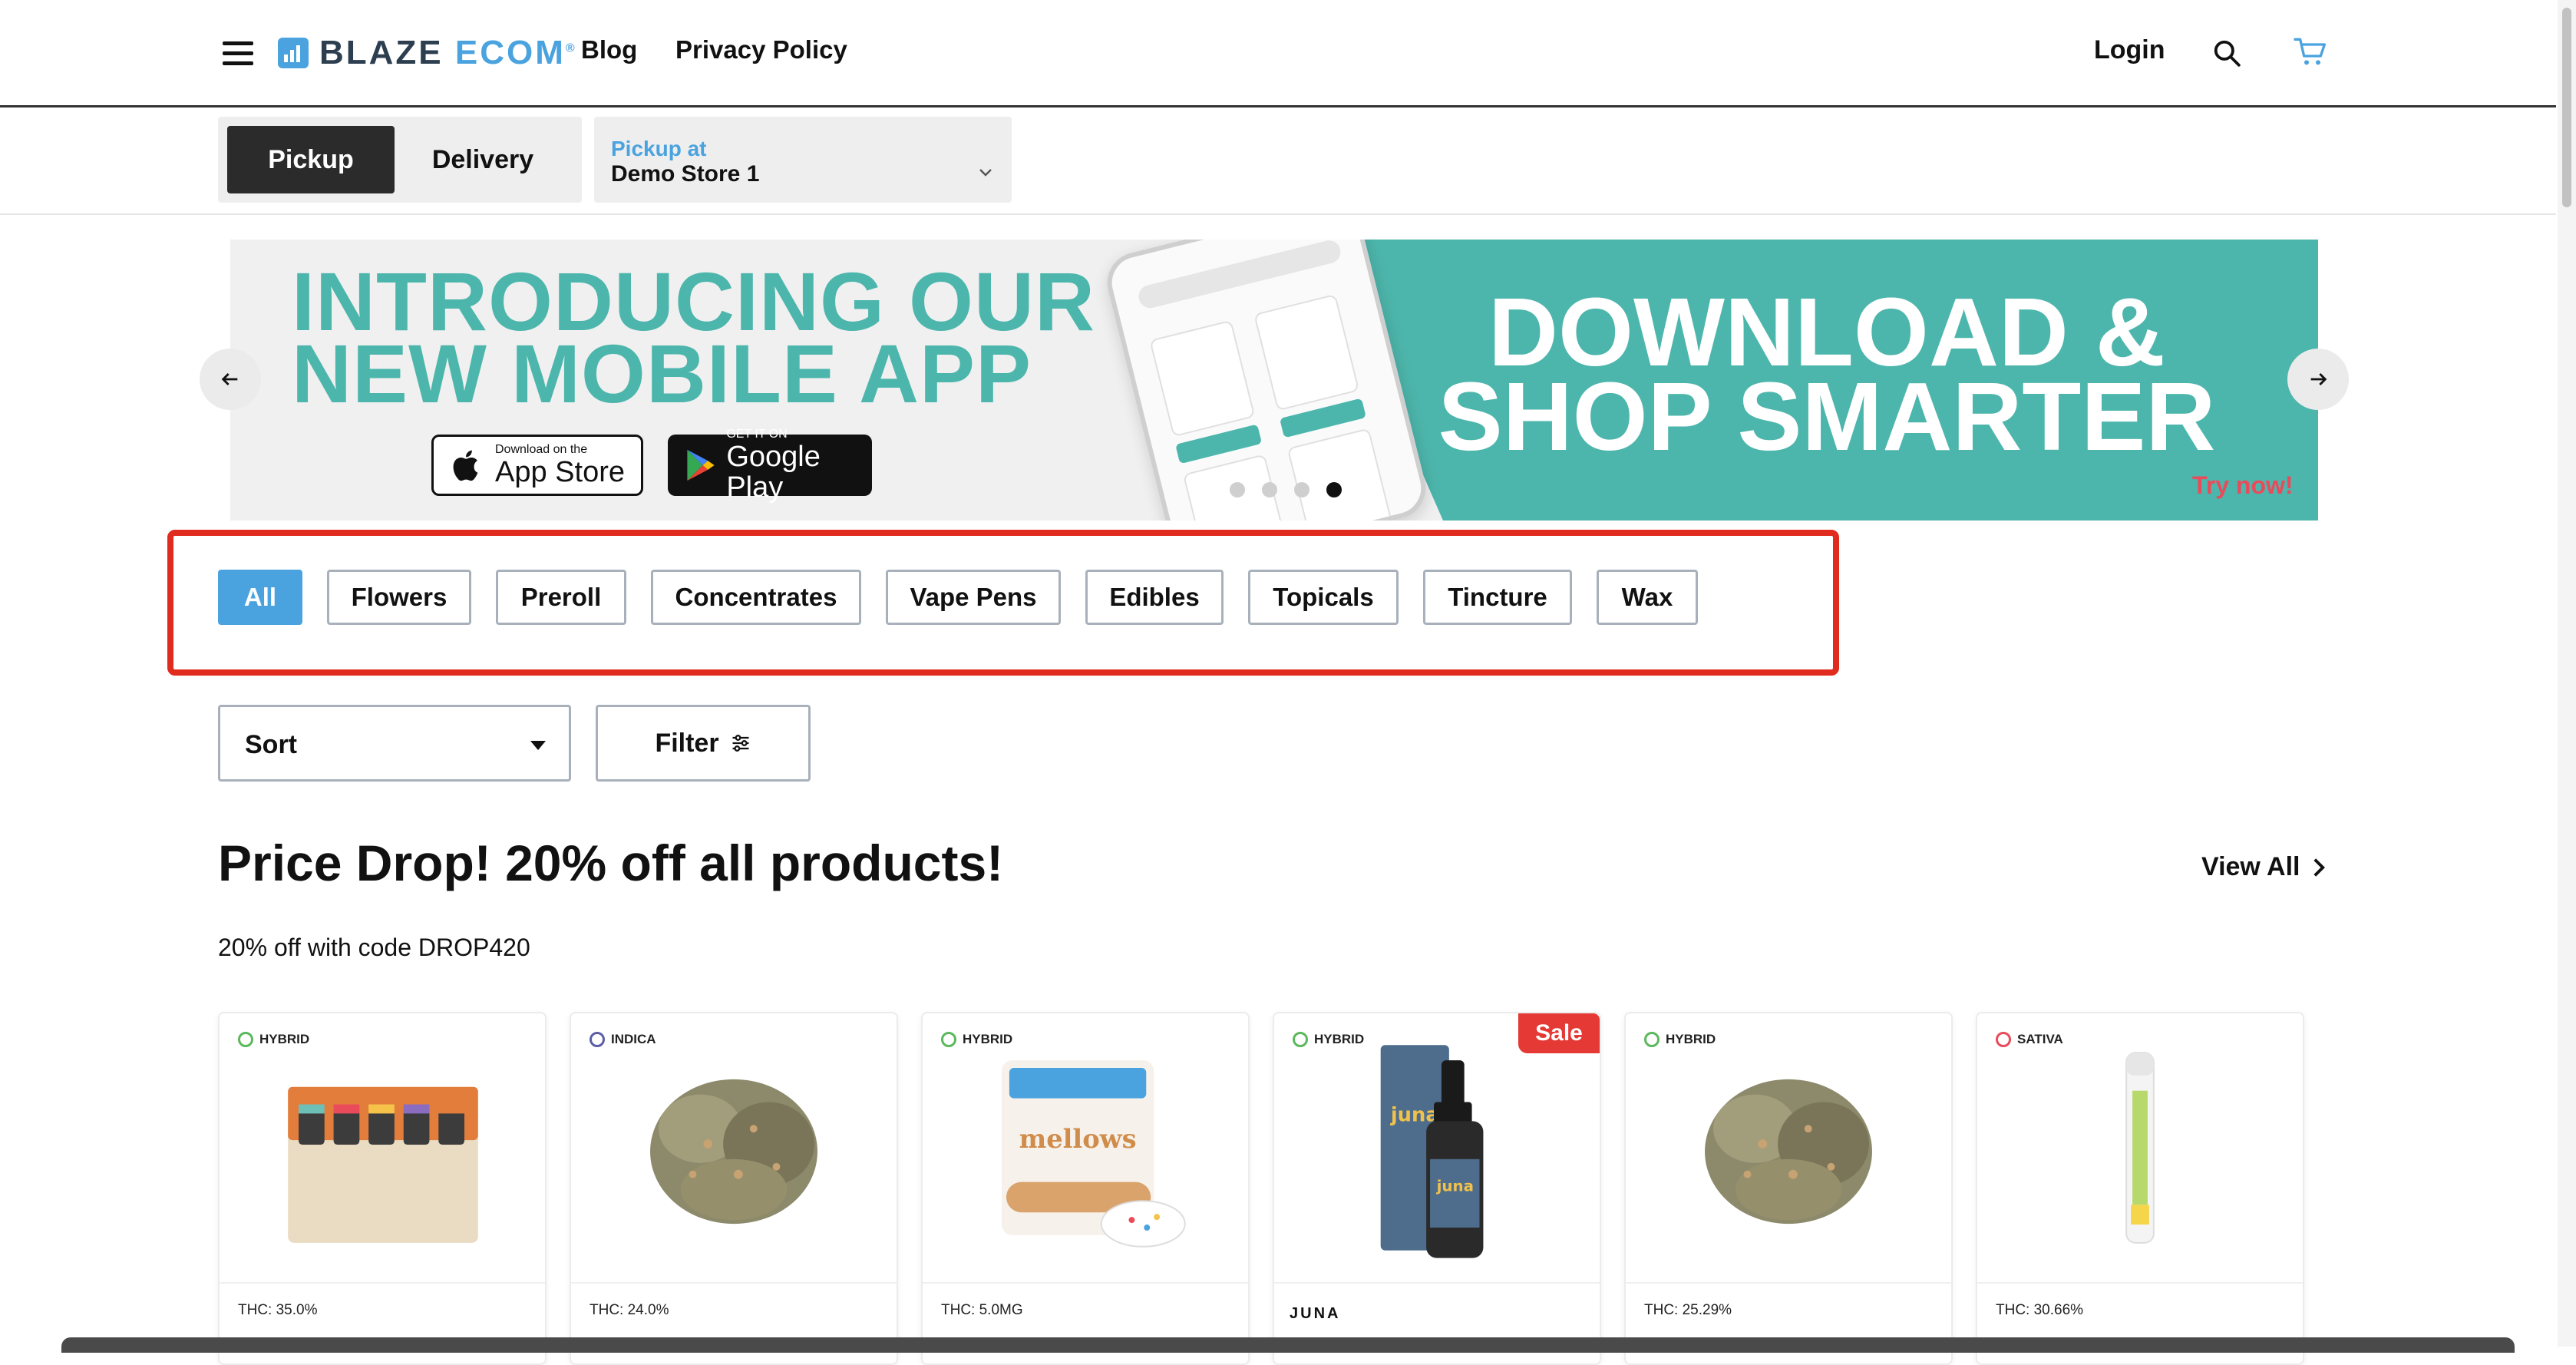  I want to click on brand-name: JUNA, so click(1315, 1313).